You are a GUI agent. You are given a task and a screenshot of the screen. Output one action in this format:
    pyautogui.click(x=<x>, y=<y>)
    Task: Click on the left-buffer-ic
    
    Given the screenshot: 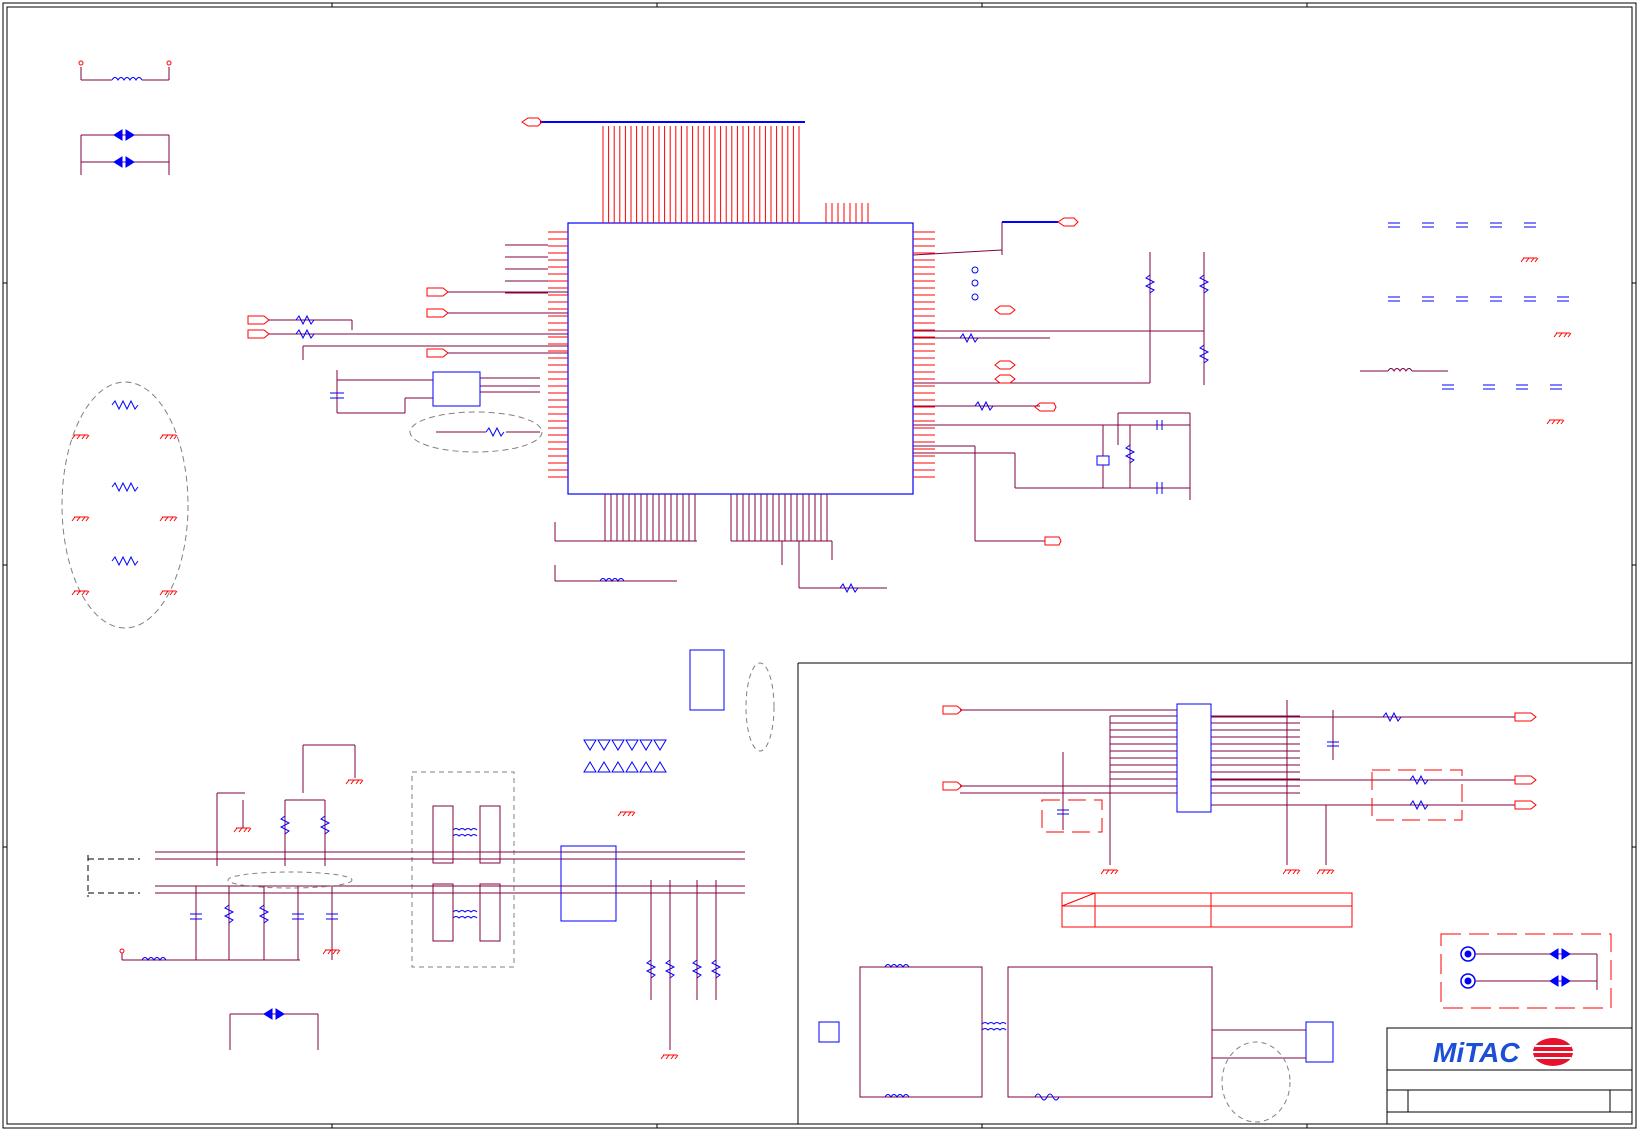 What is the action you would take?
    pyautogui.click(x=405, y=392)
    